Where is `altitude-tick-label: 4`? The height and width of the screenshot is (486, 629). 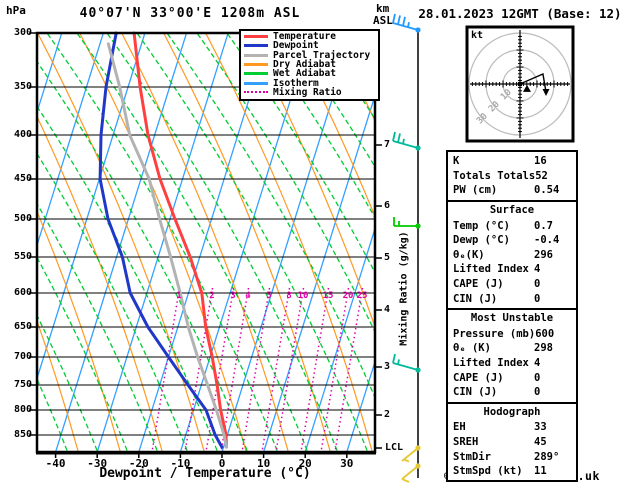
altitude-tick-label: 4 is located at coordinates (387, 309).